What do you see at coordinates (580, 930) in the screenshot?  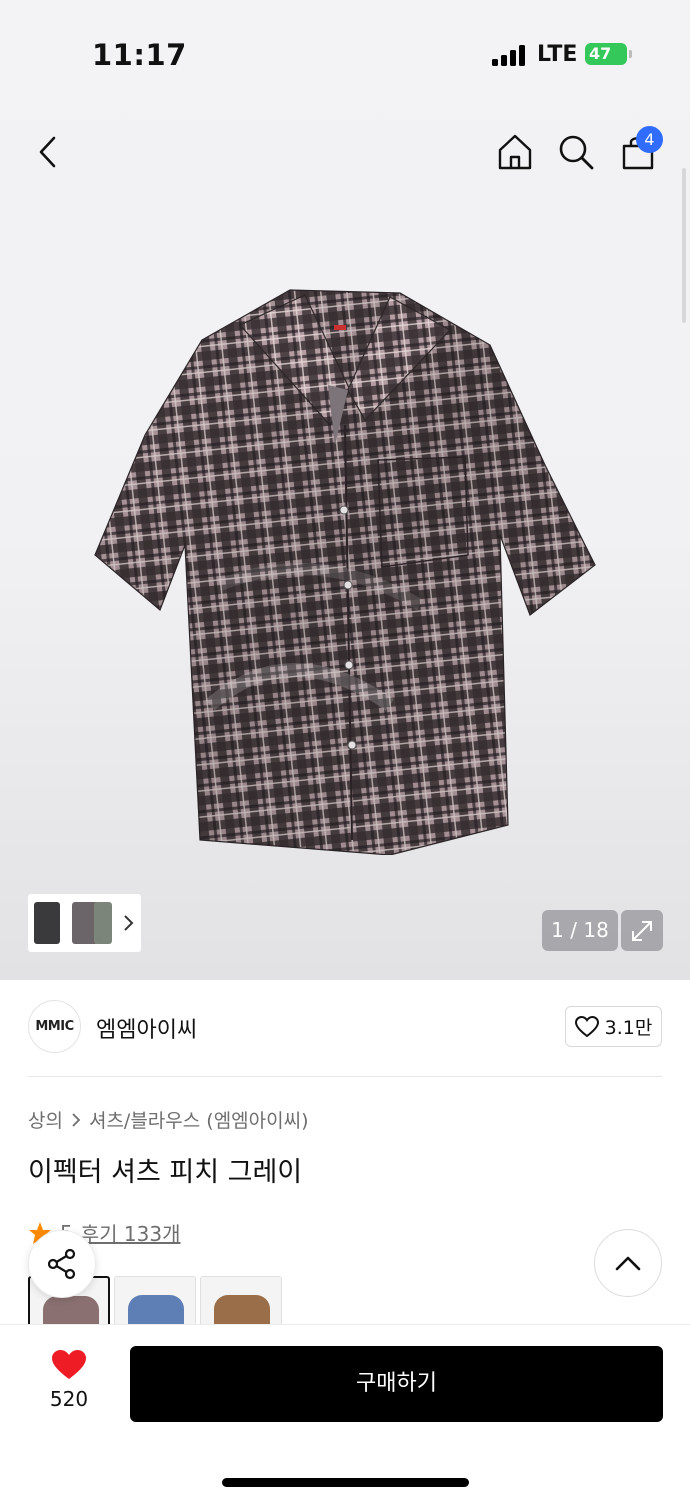 I see `image-counter: 1 / 18` at bounding box center [580, 930].